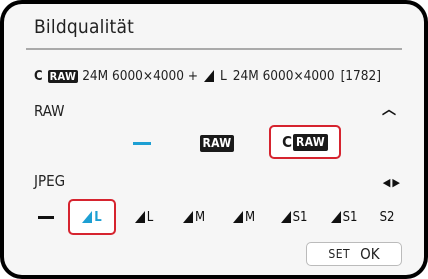 Image resolution: width=428 pixels, height=279 pixels. I want to click on jpeg-option-none, so click(46, 217).